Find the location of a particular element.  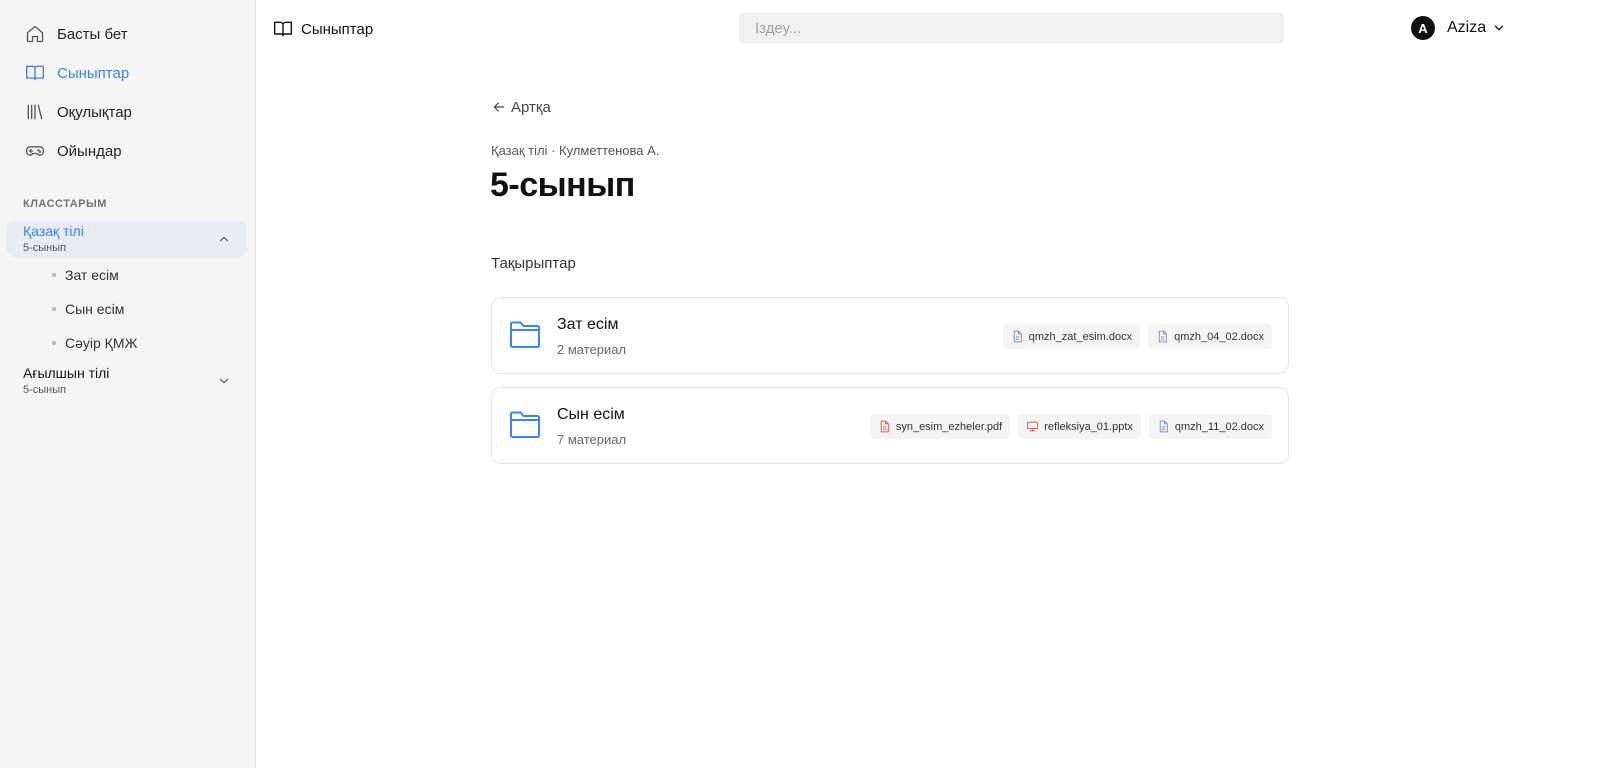

nav-item-classes: Сыныптар is located at coordinates (76, 73).